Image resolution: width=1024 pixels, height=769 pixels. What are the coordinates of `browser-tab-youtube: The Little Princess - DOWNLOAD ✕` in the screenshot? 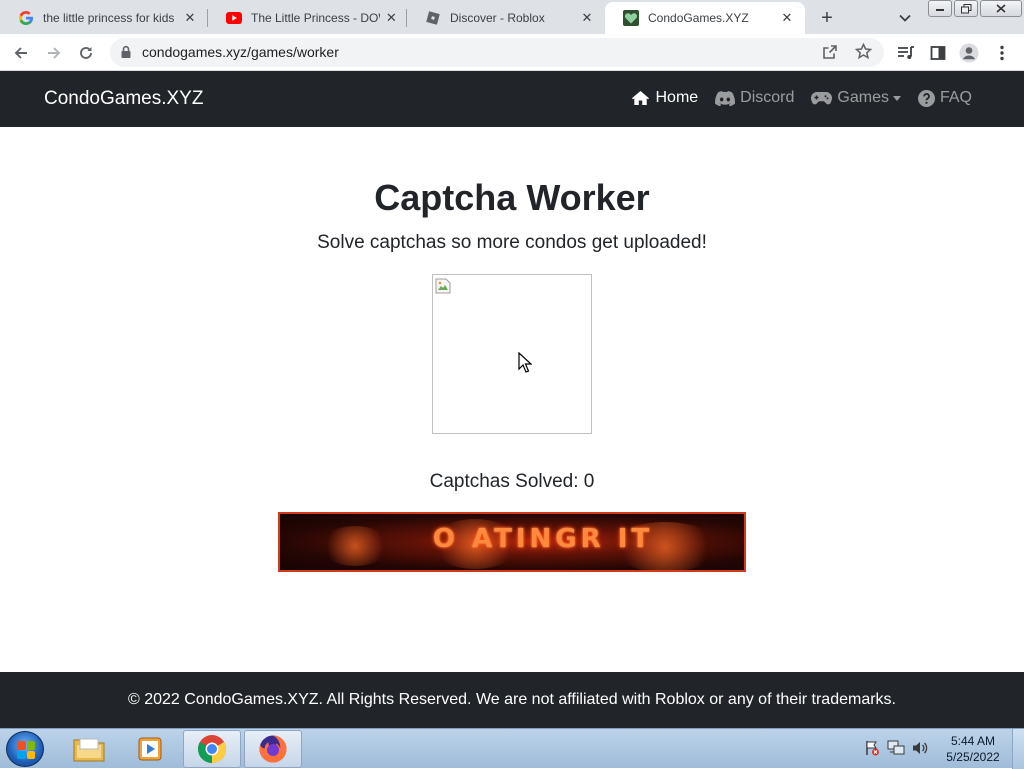 It's located at (307, 18).